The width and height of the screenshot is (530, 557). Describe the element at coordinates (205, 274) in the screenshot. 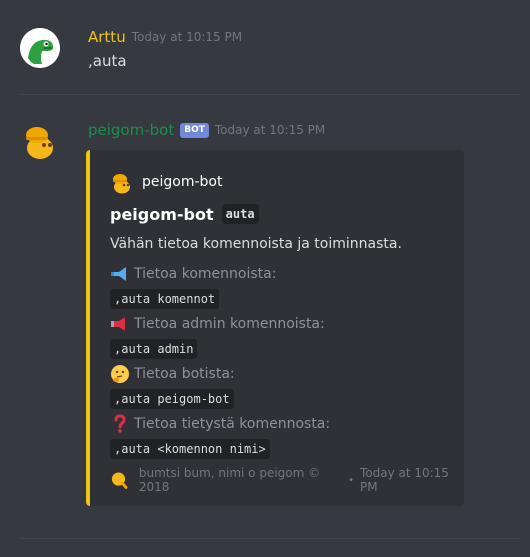

I see `field-name: Tietoa komennoista:` at that location.